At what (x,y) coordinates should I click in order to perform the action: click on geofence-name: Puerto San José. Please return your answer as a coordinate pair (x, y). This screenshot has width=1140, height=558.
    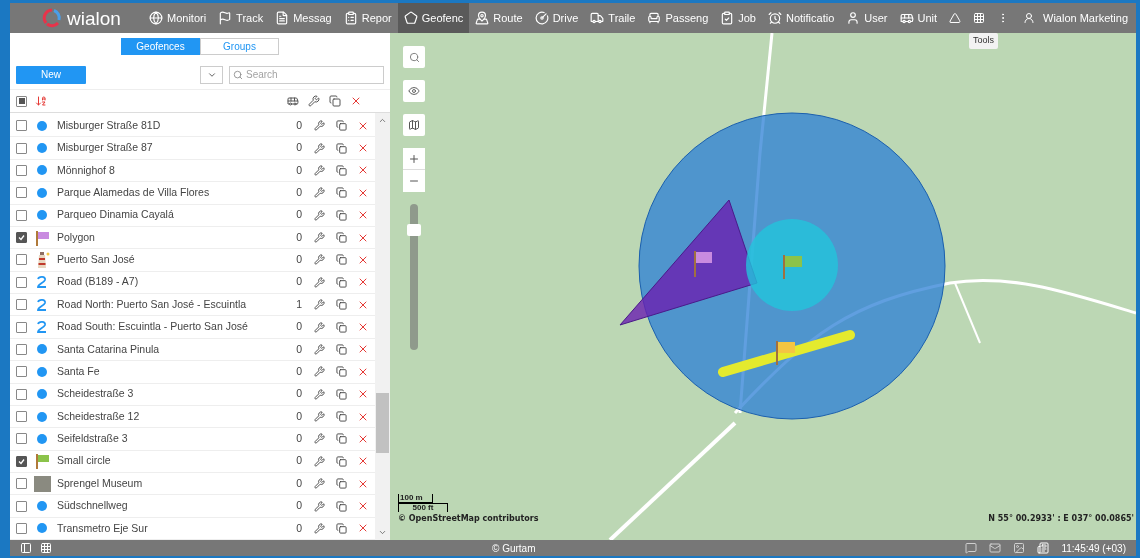
    Looking at the image, I should click on (96, 260).